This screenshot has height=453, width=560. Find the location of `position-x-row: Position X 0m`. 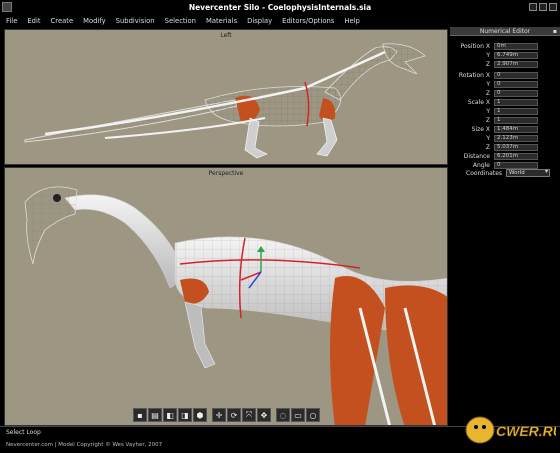

position-x-row: Position X 0m is located at coordinates (494, 46).